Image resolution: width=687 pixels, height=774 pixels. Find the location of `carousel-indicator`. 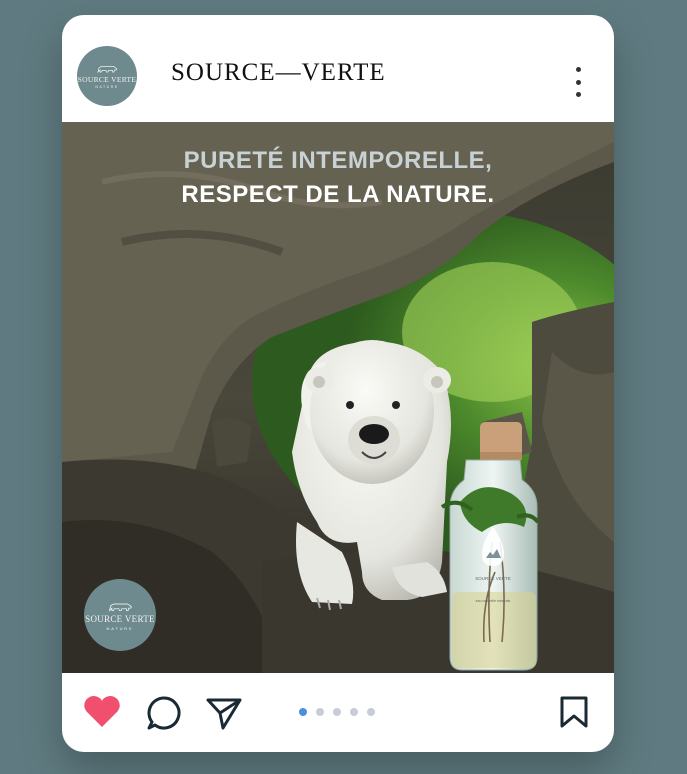

carousel-indicator is located at coordinates (337, 712).